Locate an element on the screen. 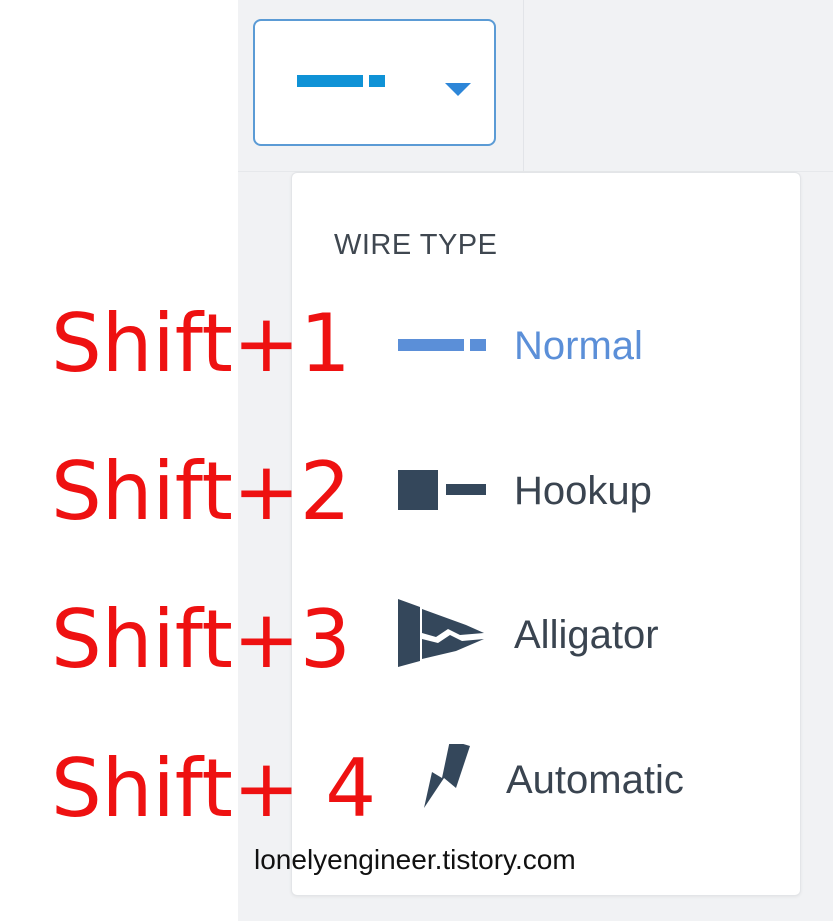 The height and width of the screenshot is (921, 833). menu-item-hookup: Hookup is located at coordinates (582, 490).